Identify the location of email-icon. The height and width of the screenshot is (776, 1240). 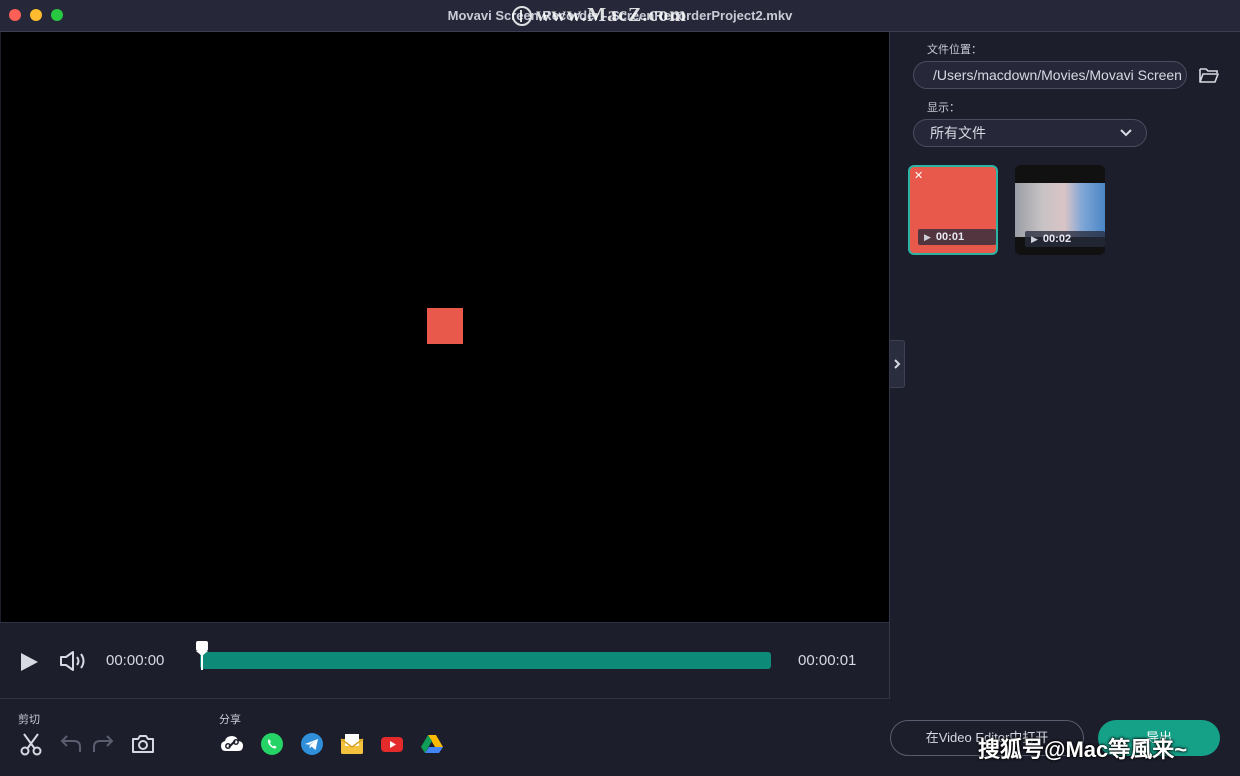
(352, 744).